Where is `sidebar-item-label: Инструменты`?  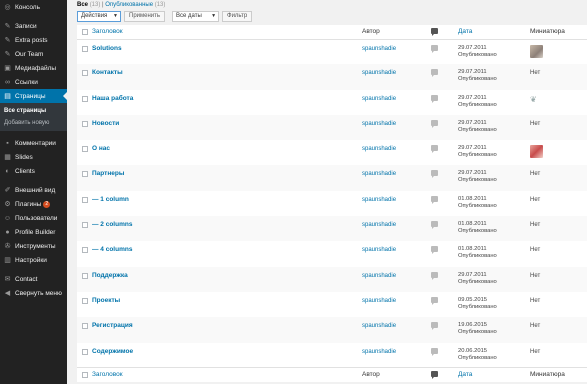 sidebar-item-label: Инструменты is located at coordinates (35, 246).